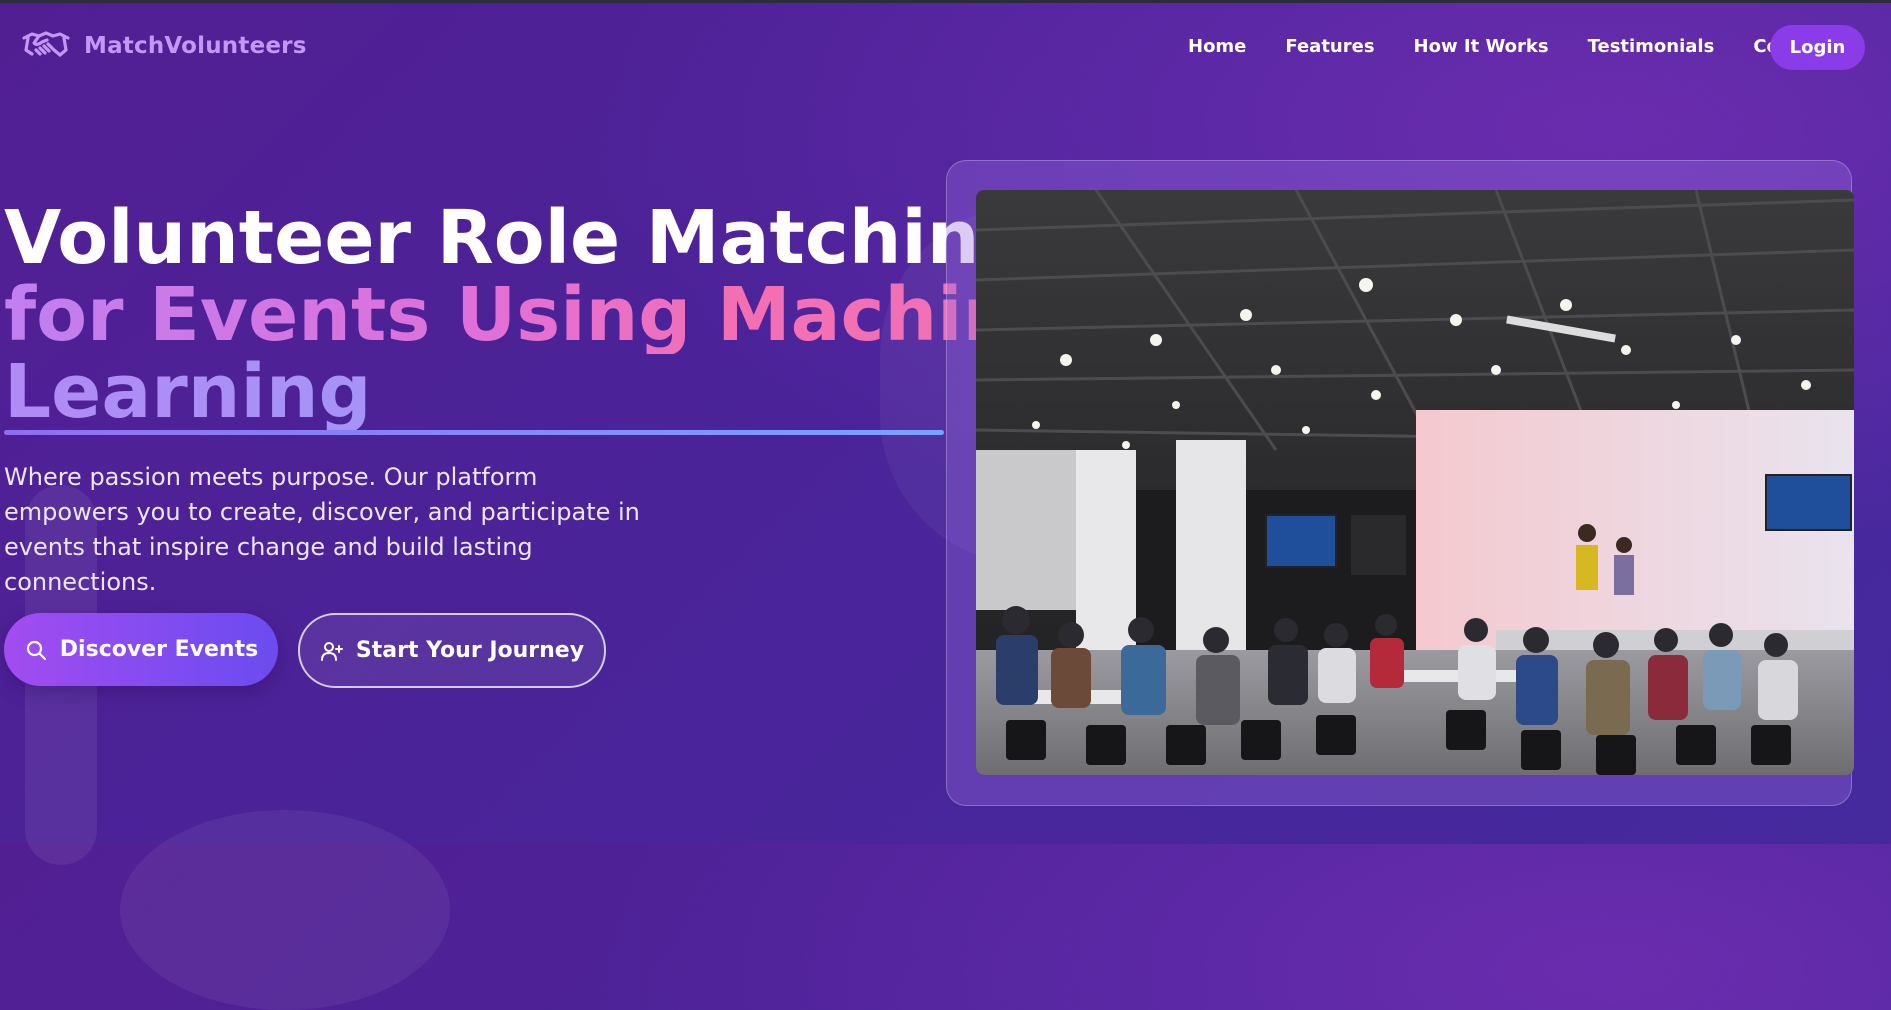 Image resolution: width=1891 pixels, height=1010 pixels. What do you see at coordinates (1481, 46) in the screenshot?
I see `nav-link-how-it-works: How It Works` at bounding box center [1481, 46].